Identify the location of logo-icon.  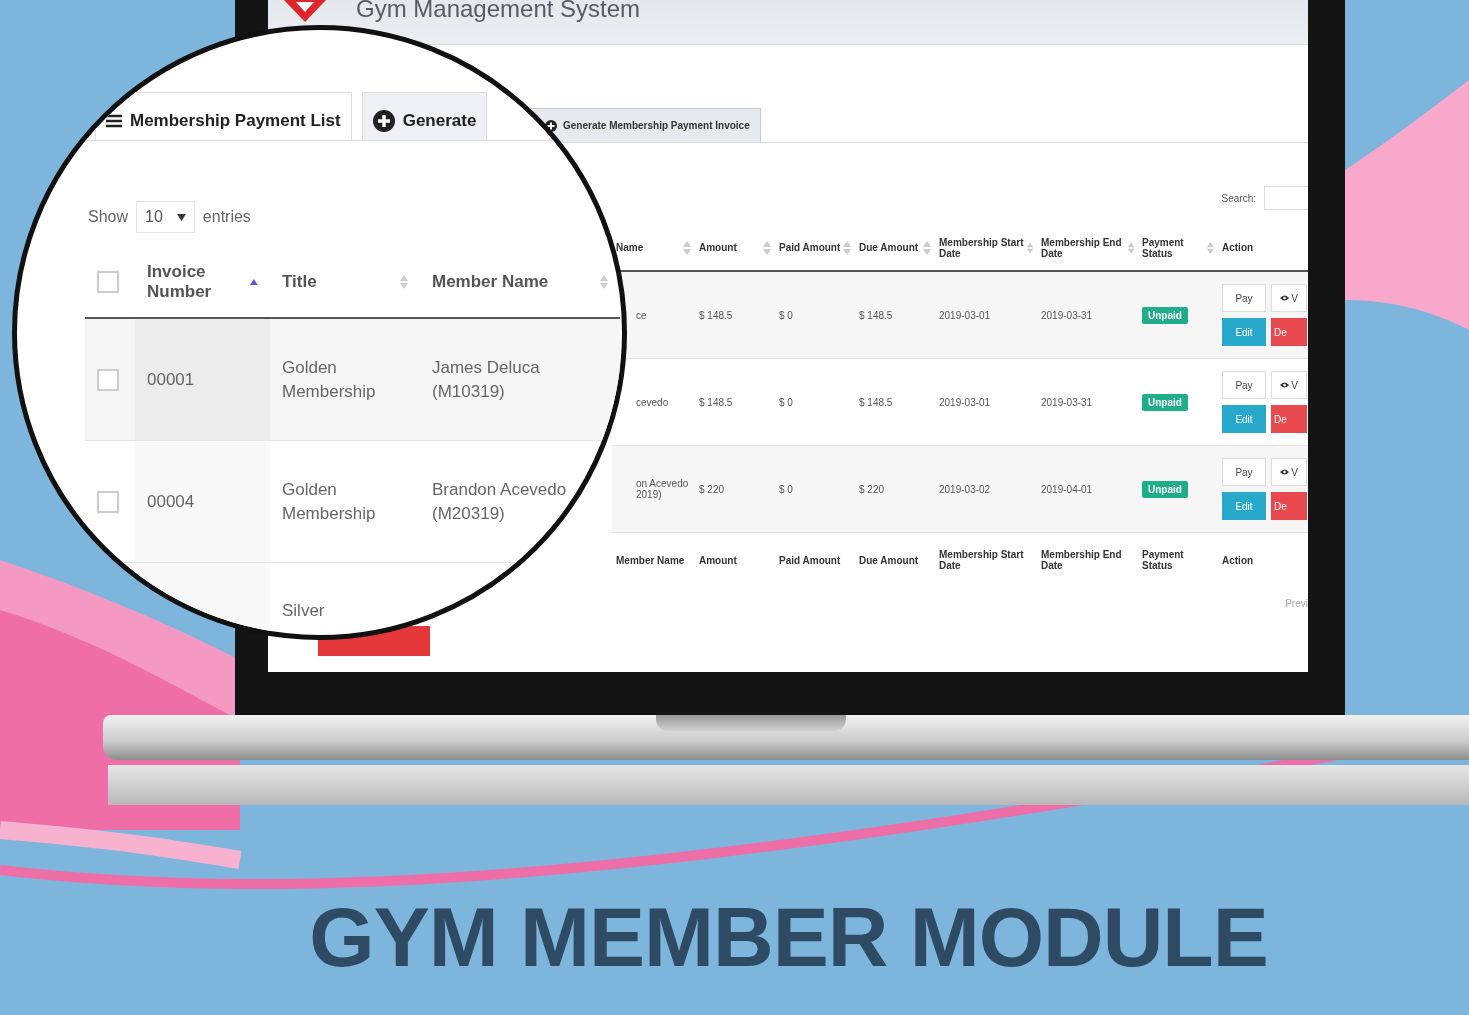
(305, 11).